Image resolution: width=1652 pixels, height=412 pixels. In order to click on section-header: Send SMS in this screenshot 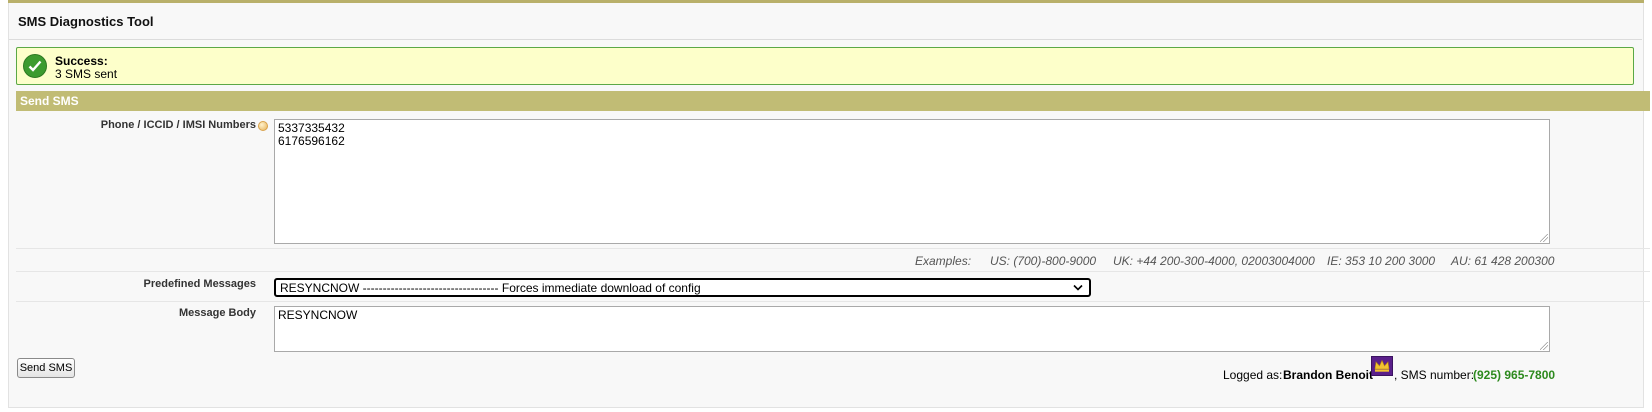, I will do `click(833, 101)`.